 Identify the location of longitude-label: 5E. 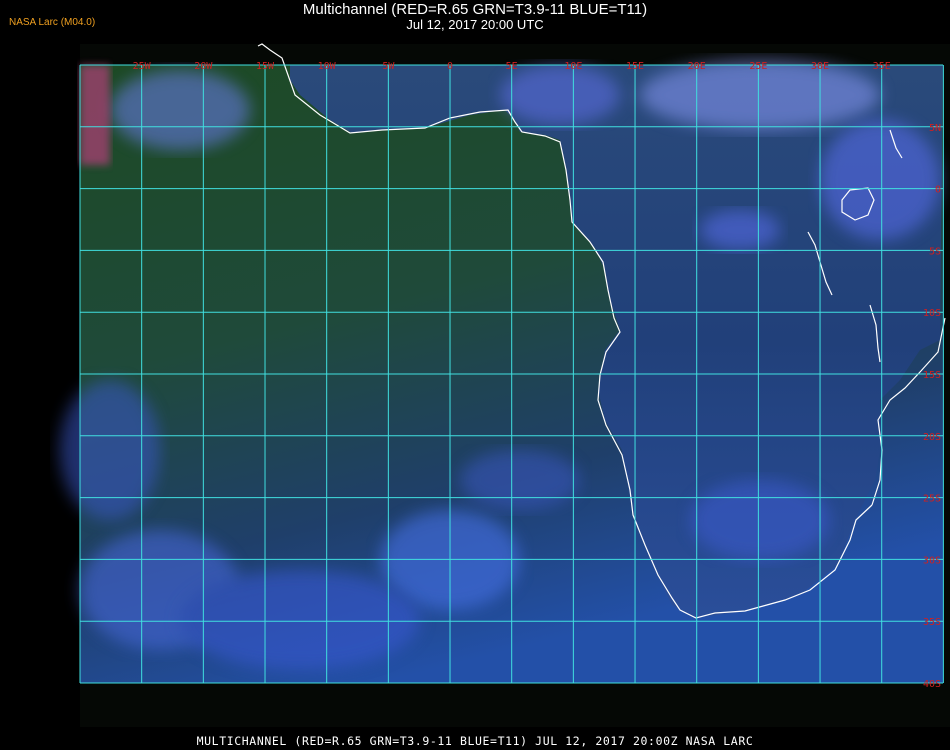
(512, 66).